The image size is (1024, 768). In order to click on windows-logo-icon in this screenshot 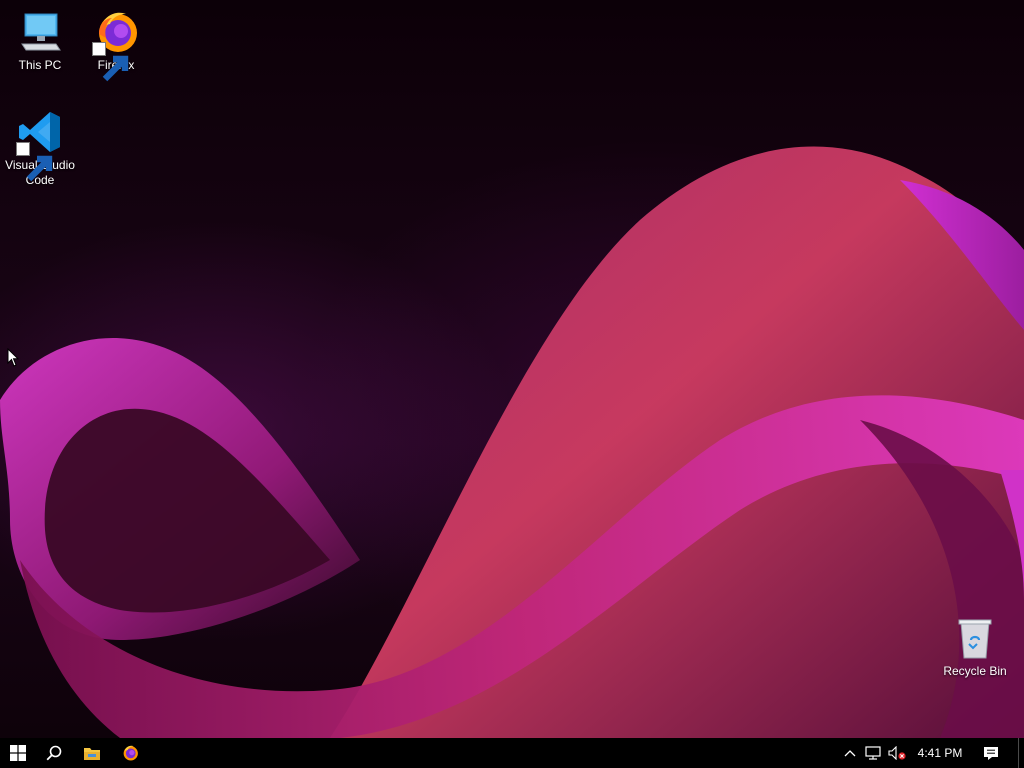, I will do `click(18, 753)`.